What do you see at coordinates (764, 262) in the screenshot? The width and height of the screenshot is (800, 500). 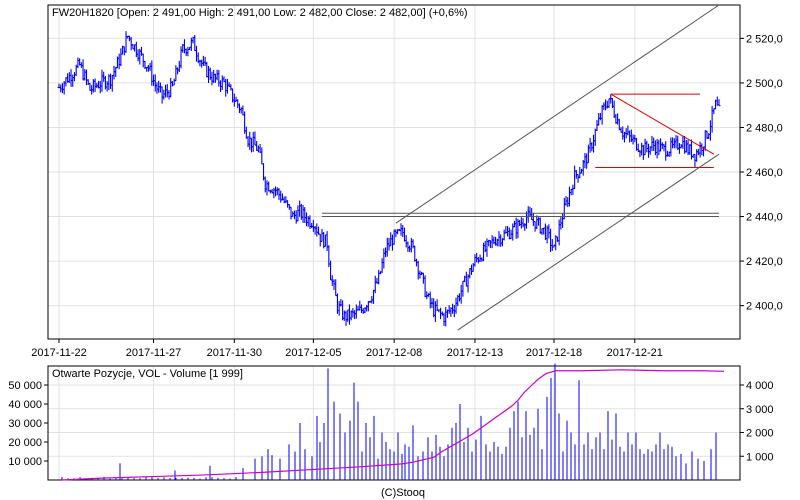 I see `price-y-tick-label: 2 420,0` at bounding box center [764, 262].